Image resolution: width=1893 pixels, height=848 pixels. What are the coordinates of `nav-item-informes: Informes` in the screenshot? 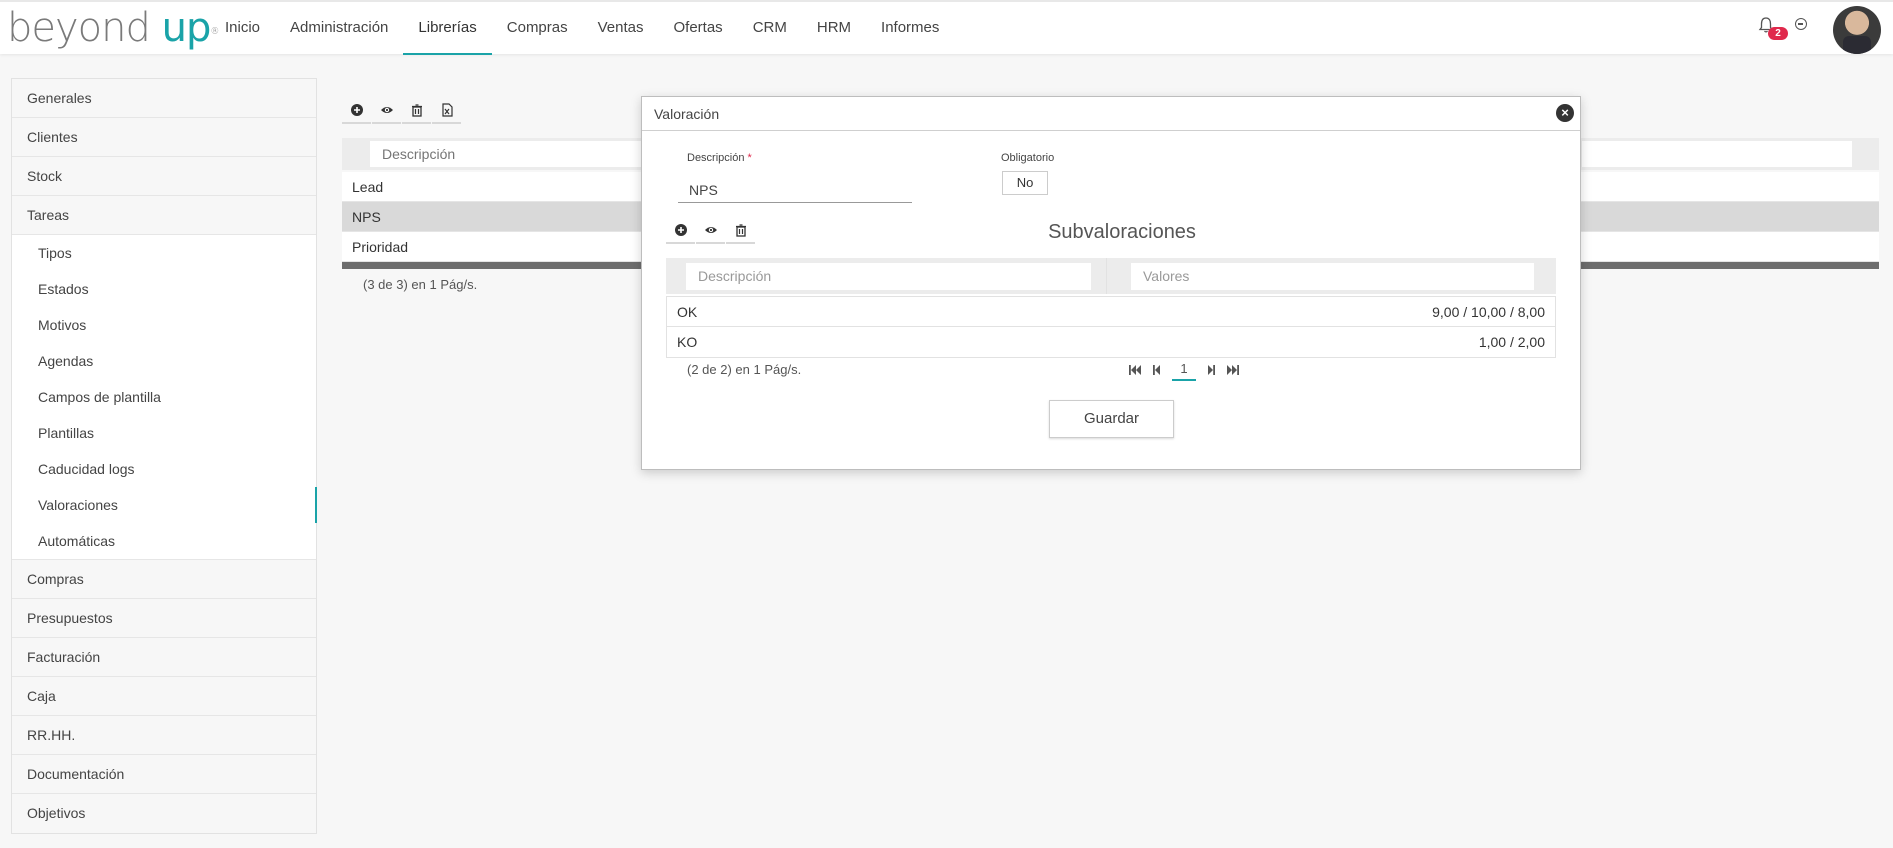 It's located at (910, 28).